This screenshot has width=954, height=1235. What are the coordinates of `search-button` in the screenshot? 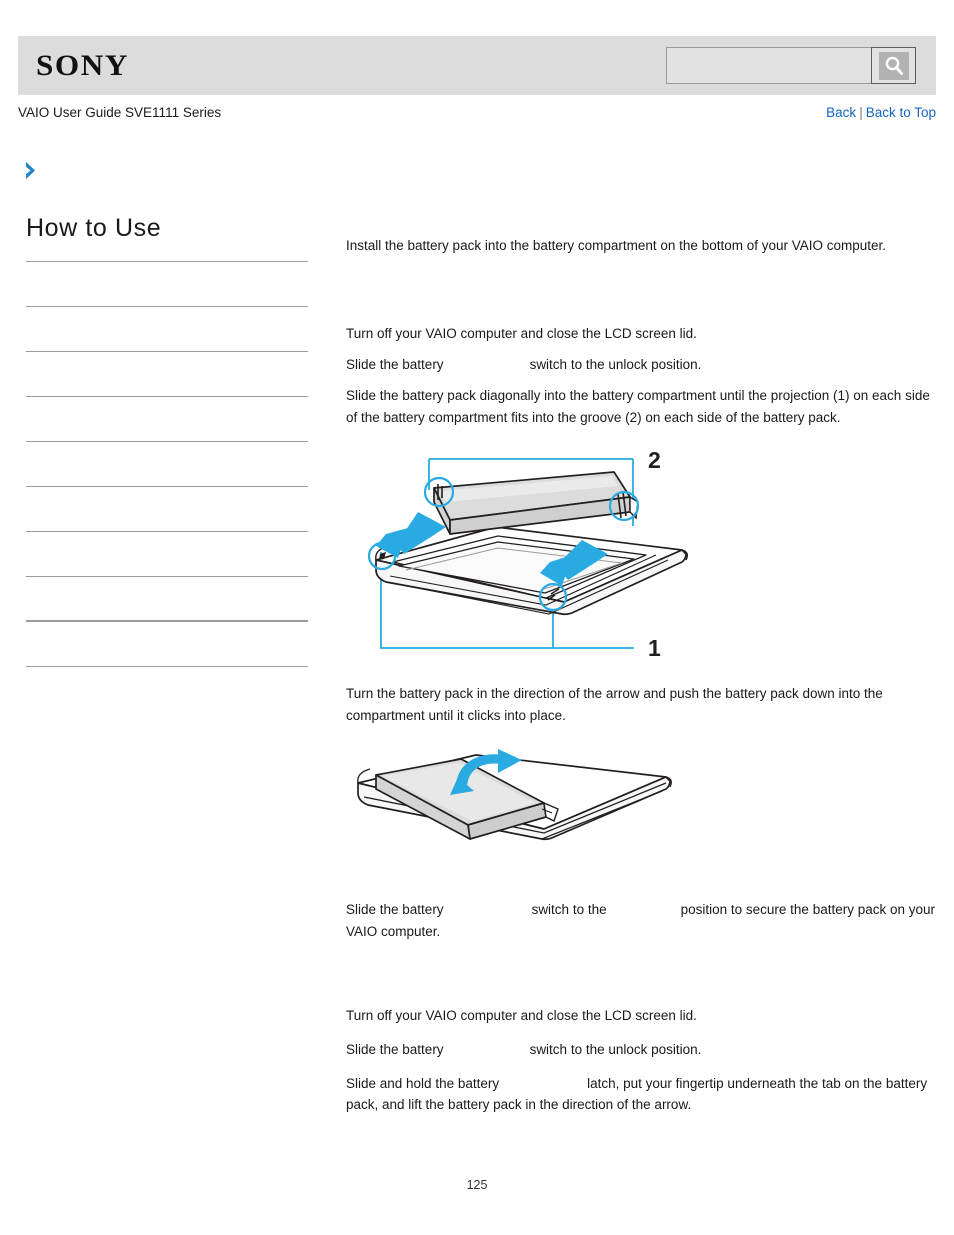 It's located at (893, 65).